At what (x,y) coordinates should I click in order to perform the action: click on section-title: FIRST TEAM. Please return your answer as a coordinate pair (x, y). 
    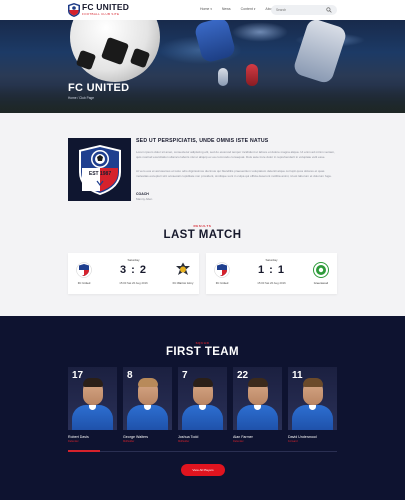
    Looking at the image, I should click on (202, 352).